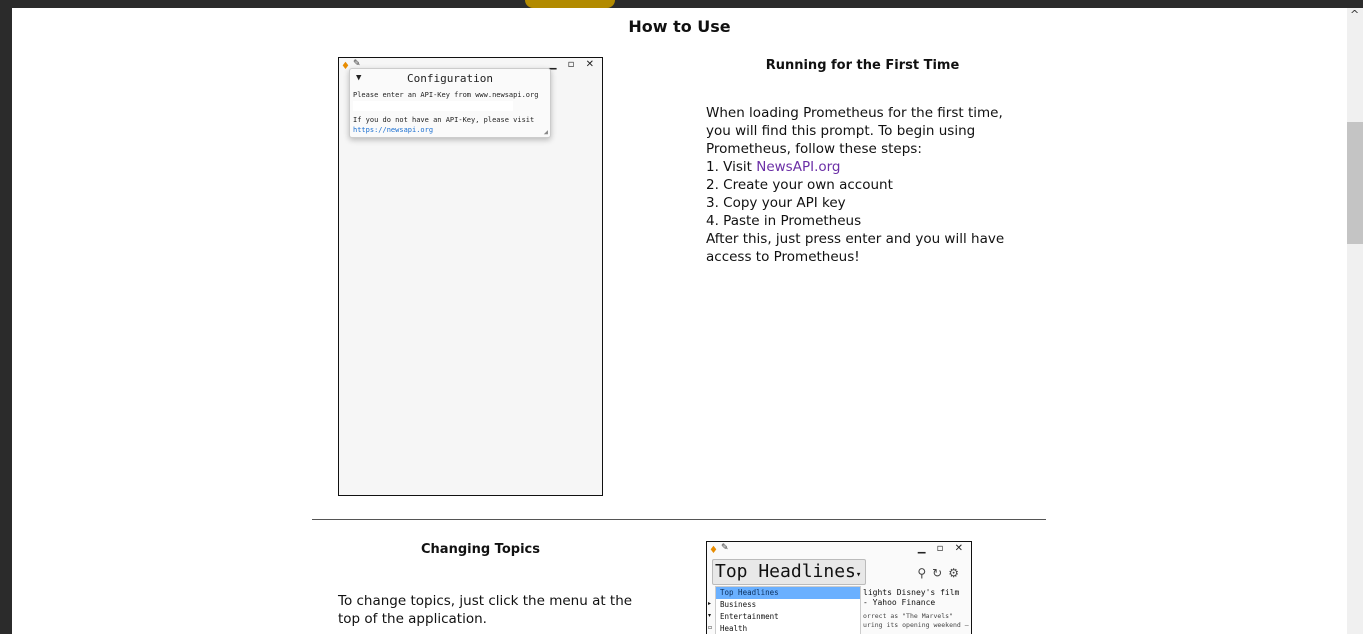  Describe the element at coordinates (679, 519) in the screenshot. I see `section-divider` at that location.